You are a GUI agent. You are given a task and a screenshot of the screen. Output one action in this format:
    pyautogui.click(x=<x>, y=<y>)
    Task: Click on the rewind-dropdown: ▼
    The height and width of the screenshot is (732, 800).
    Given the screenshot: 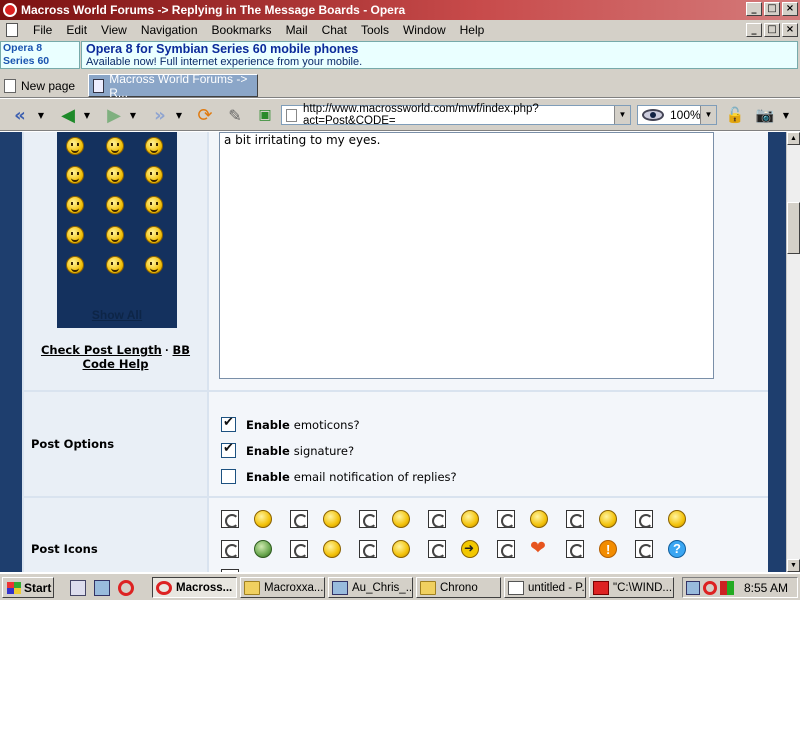 What is the action you would take?
    pyautogui.click(x=41, y=115)
    